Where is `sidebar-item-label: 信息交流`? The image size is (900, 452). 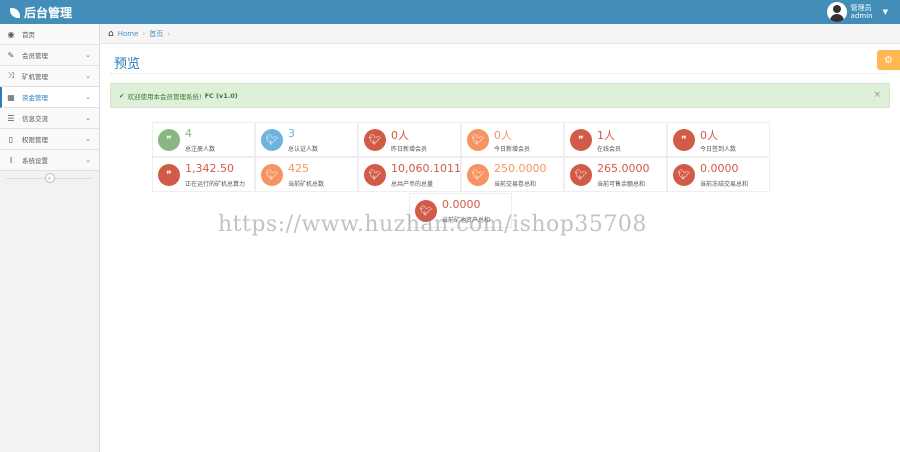 sidebar-item-label: 信息交流 is located at coordinates (35, 119).